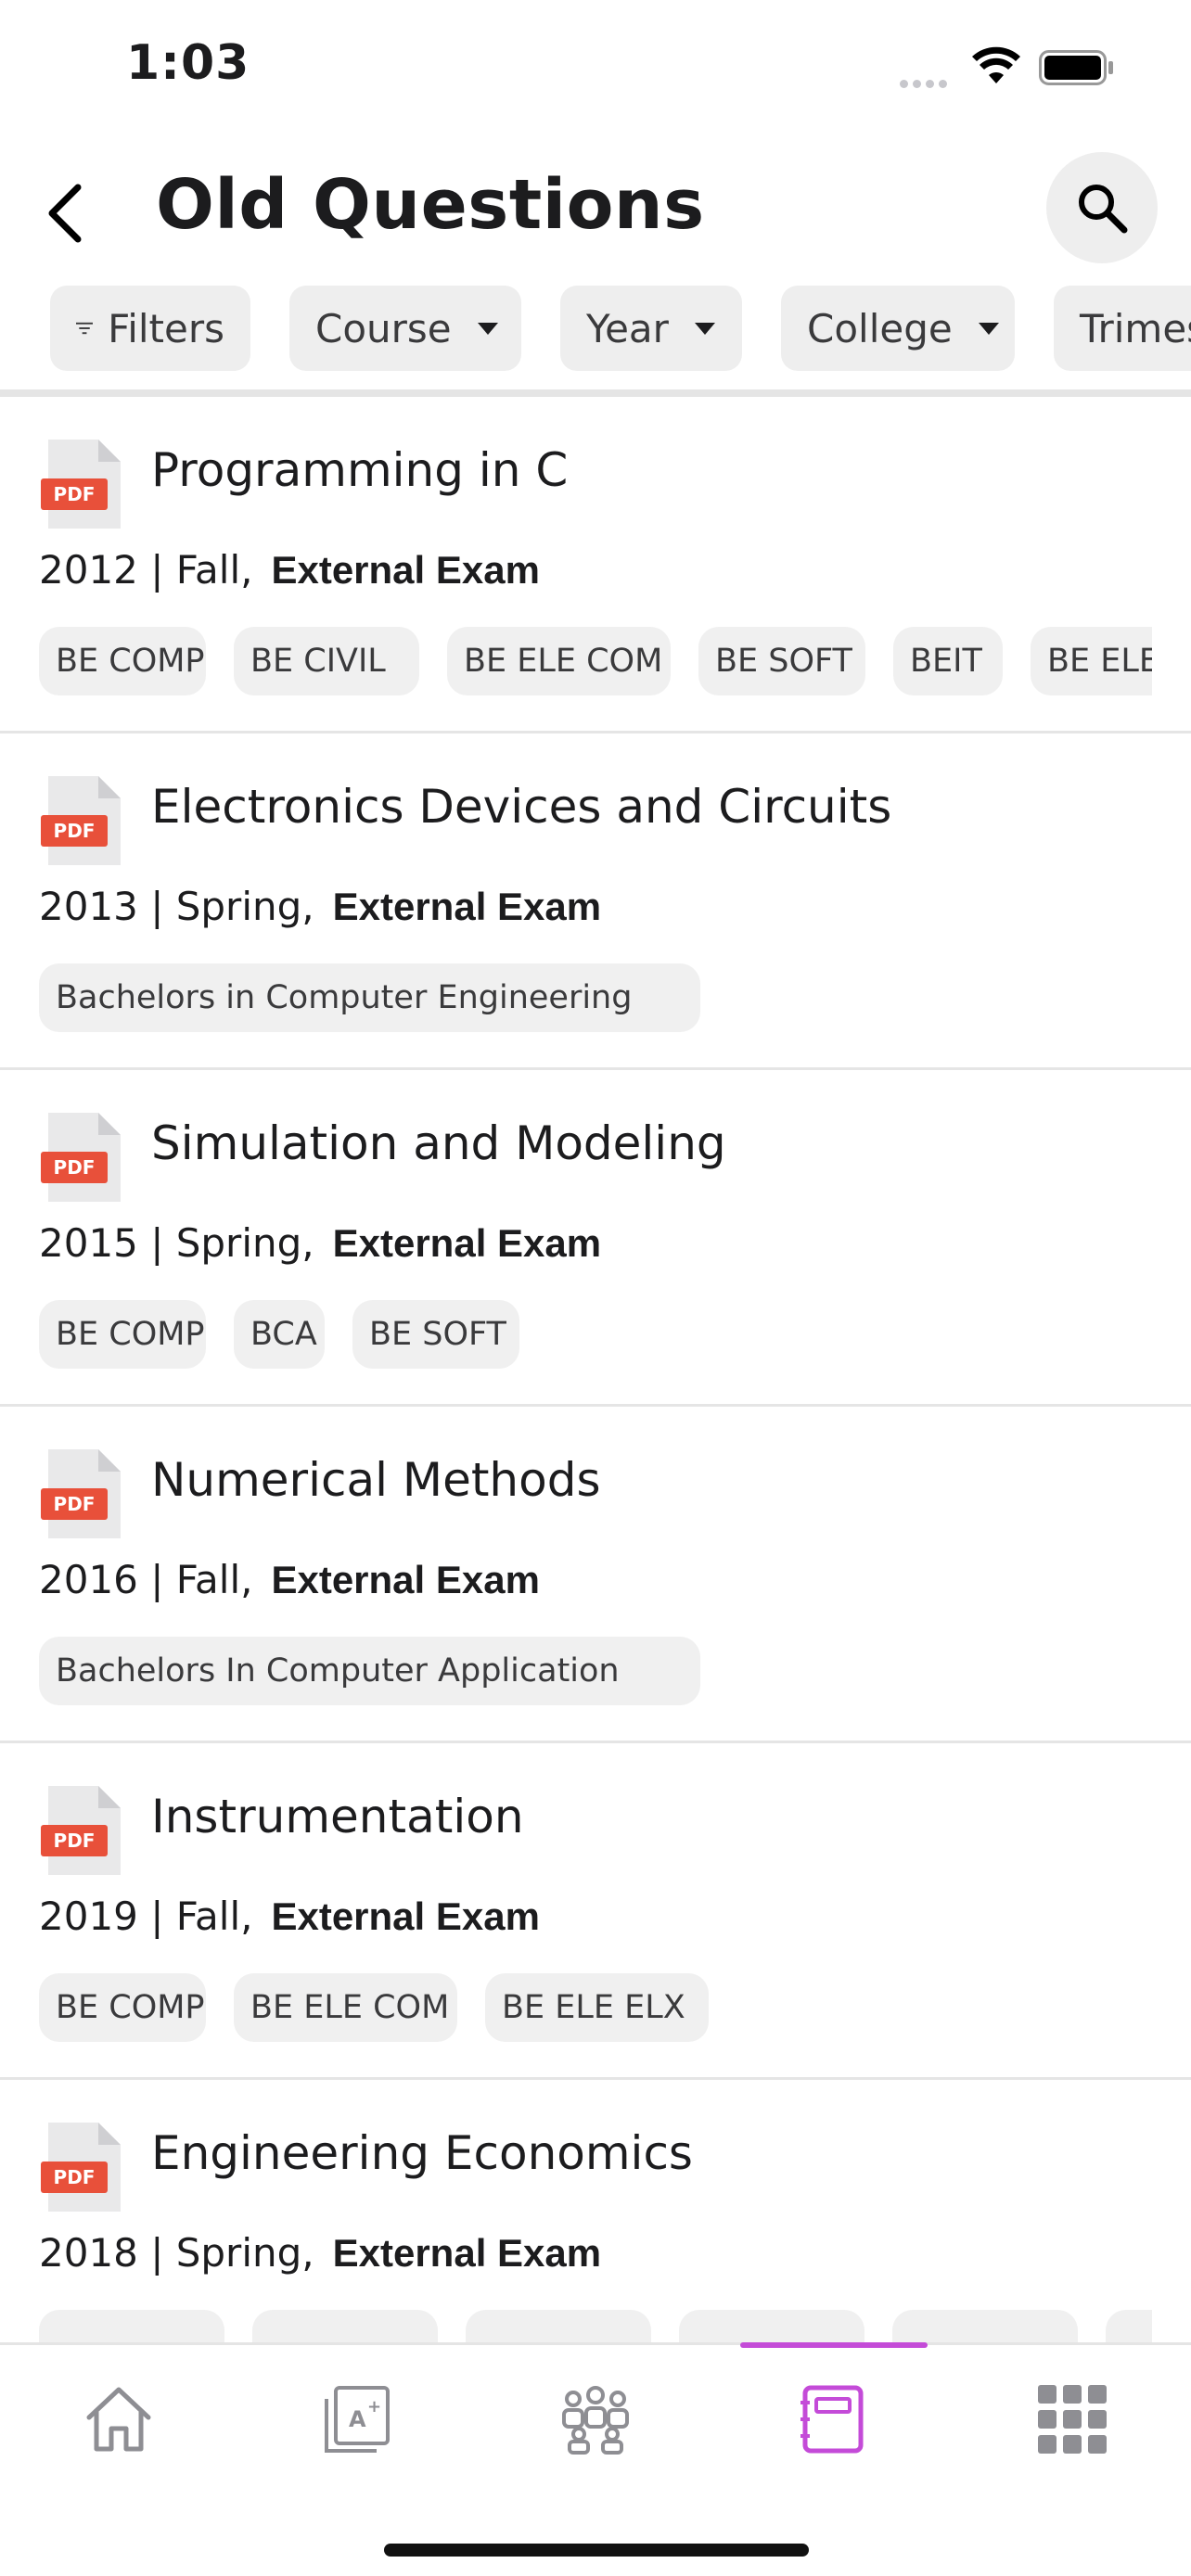  What do you see at coordinates (521, 807) in the screenshot?
I see `question-title: Electronics Devices and Circuits` at bounding box center [521, 807].